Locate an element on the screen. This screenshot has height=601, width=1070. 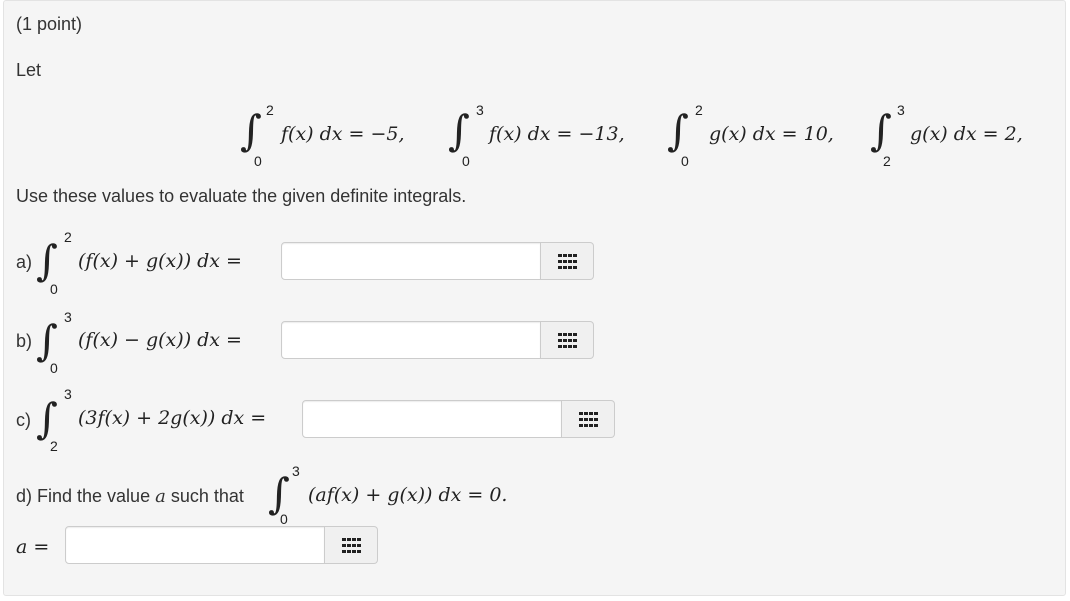
equation-editor-button-a is located at coordinates (567, 261).